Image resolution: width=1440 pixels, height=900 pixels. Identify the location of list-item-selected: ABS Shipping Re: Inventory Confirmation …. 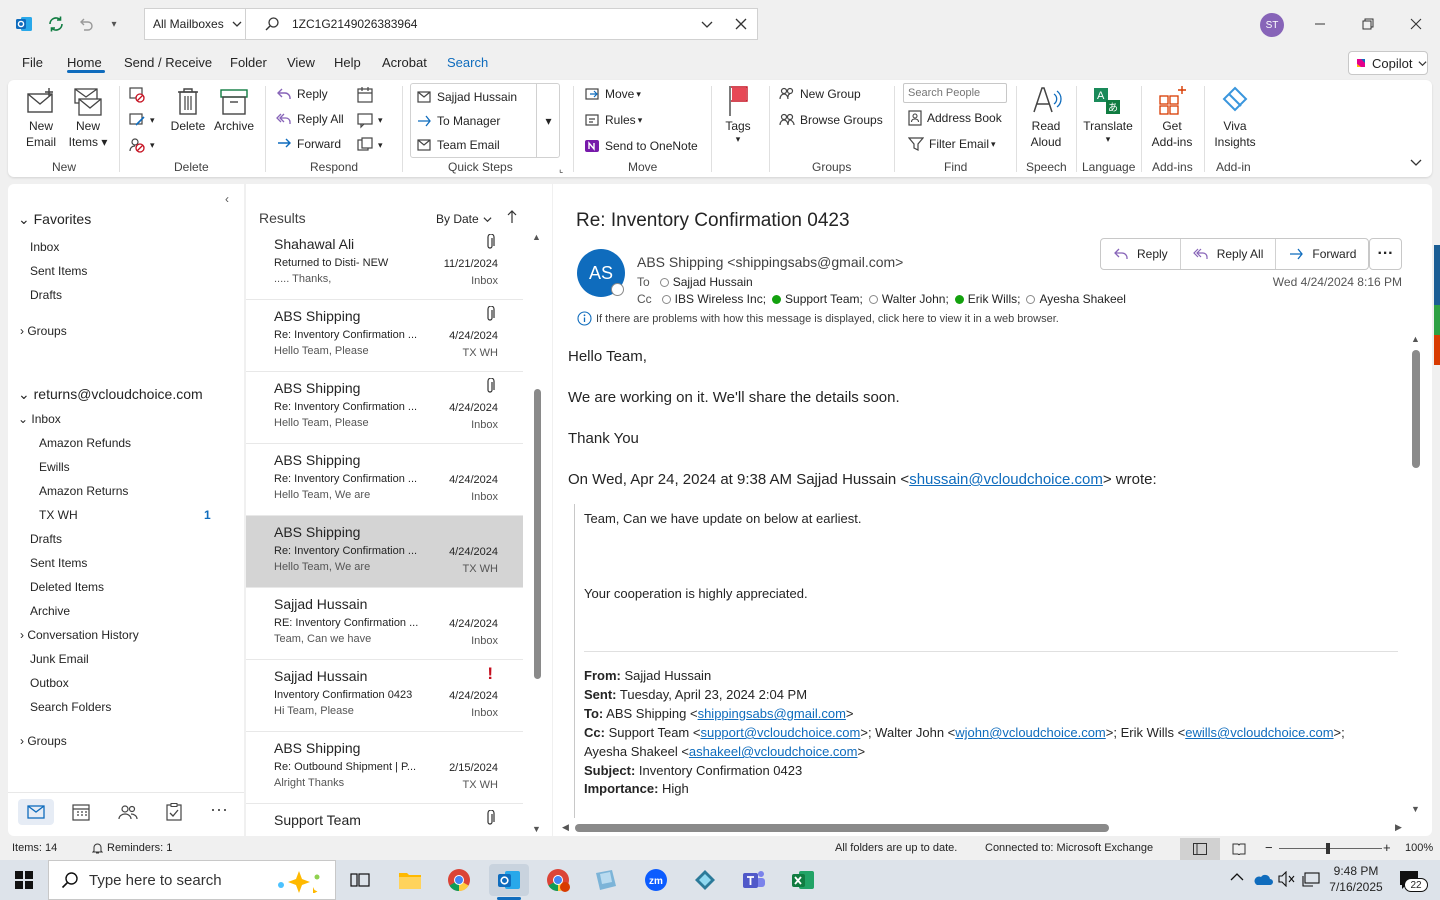
(384, 552).